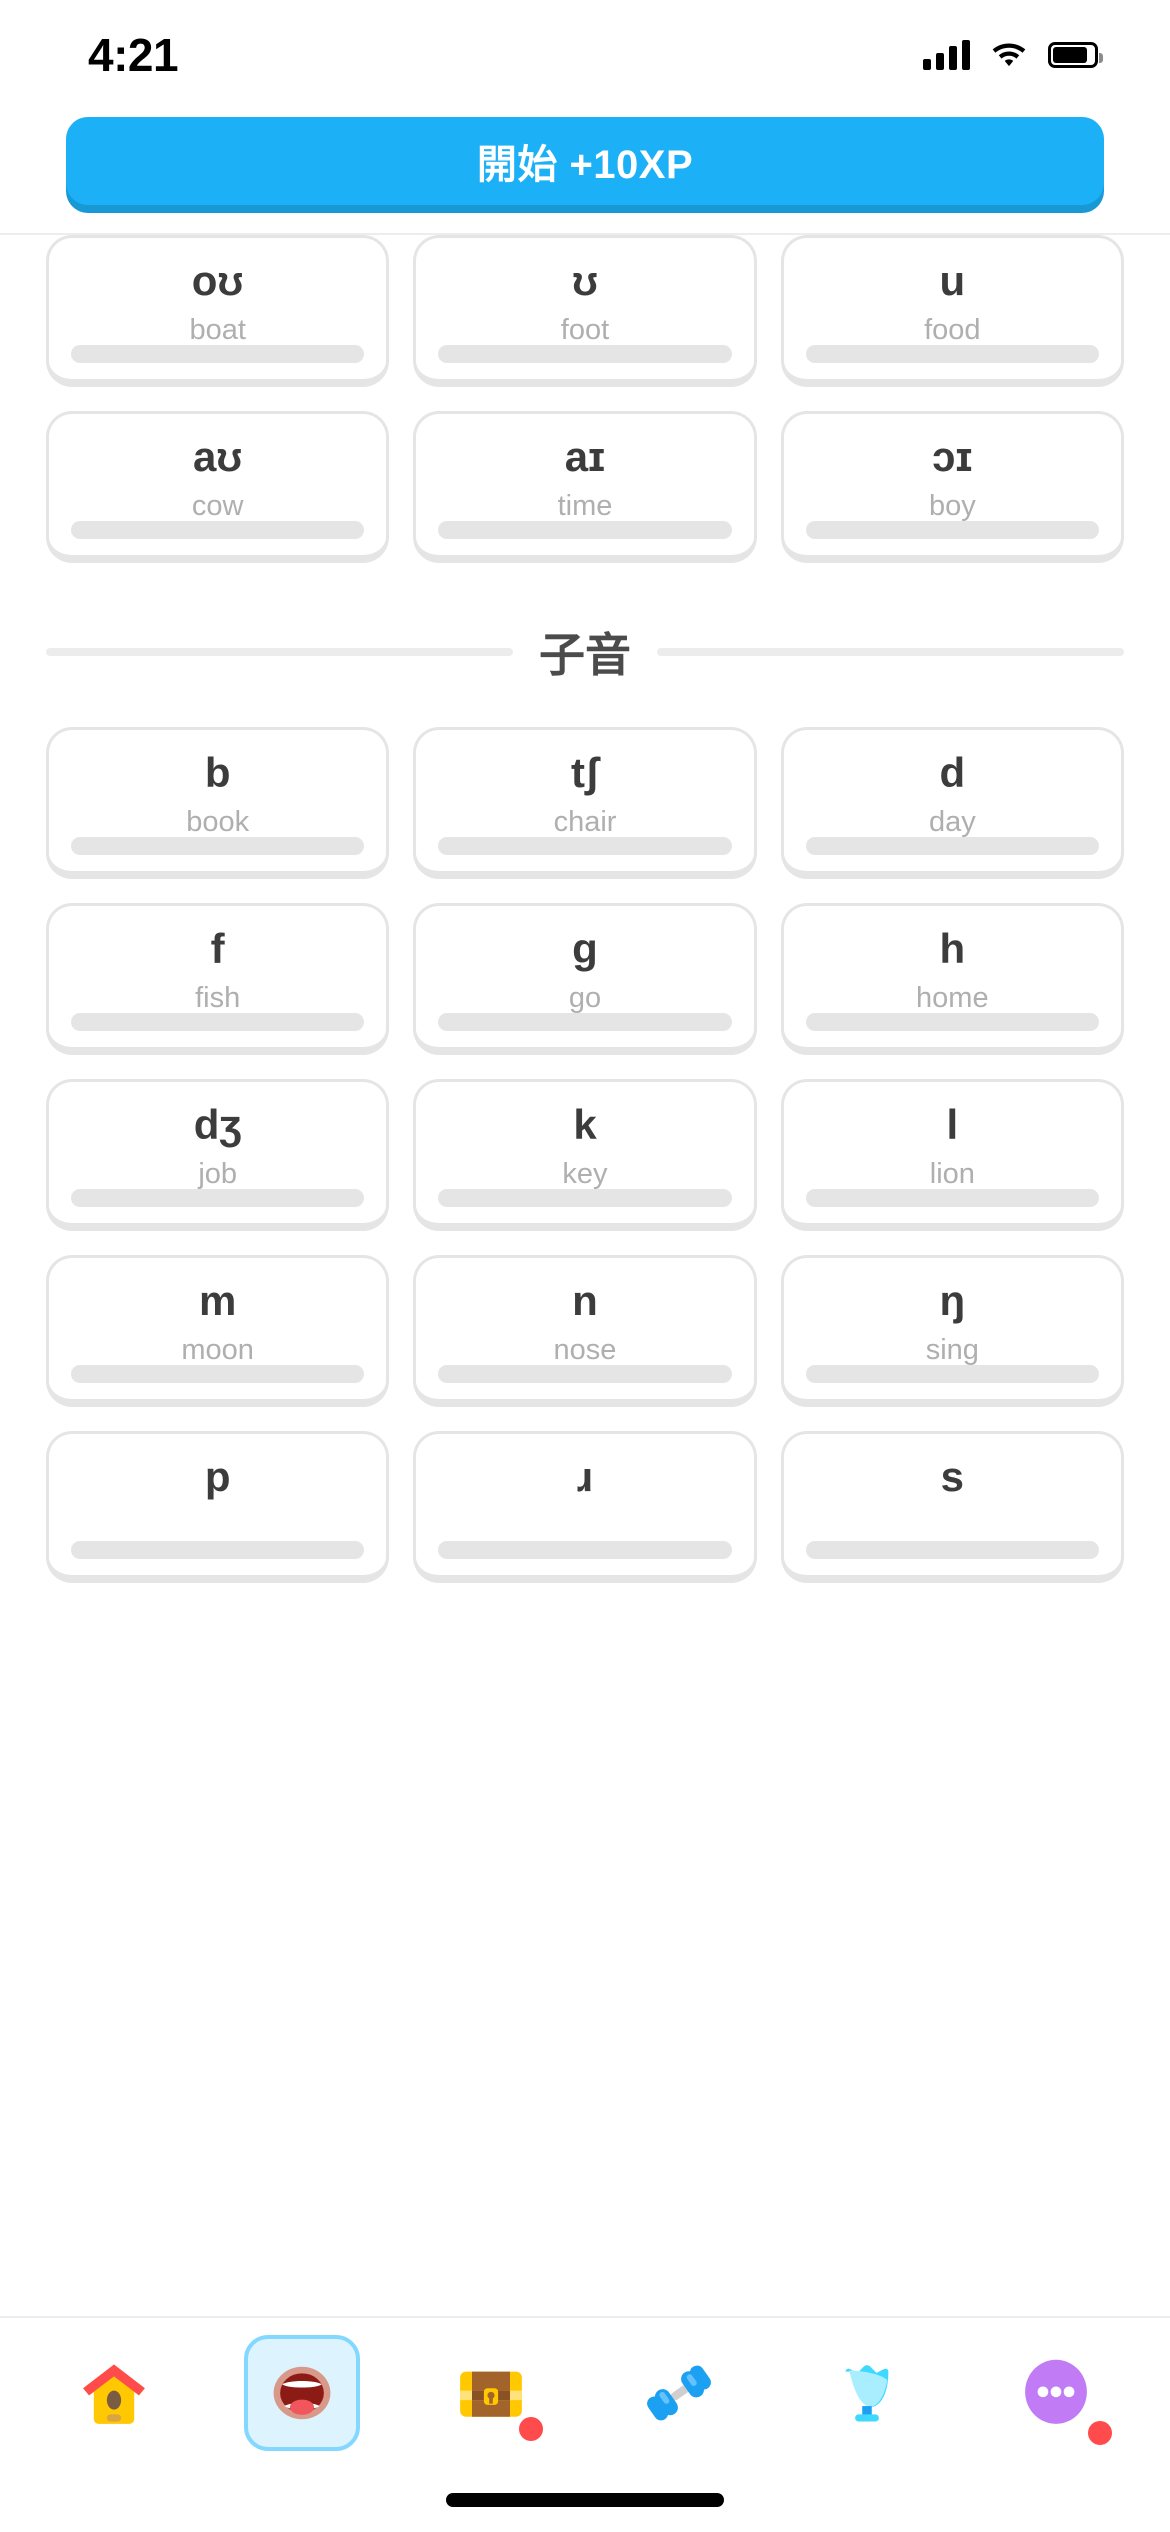 Image resolution: width=1170 pixels, height=2532 pixels. I want to click on phoneme-card: h home, so click(952, 979).